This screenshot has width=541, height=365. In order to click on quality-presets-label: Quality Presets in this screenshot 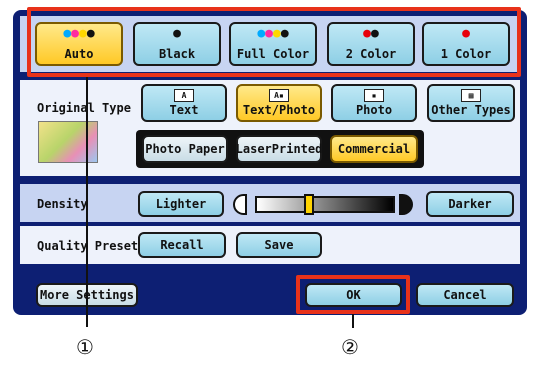, I will do `click(91, 246)`.